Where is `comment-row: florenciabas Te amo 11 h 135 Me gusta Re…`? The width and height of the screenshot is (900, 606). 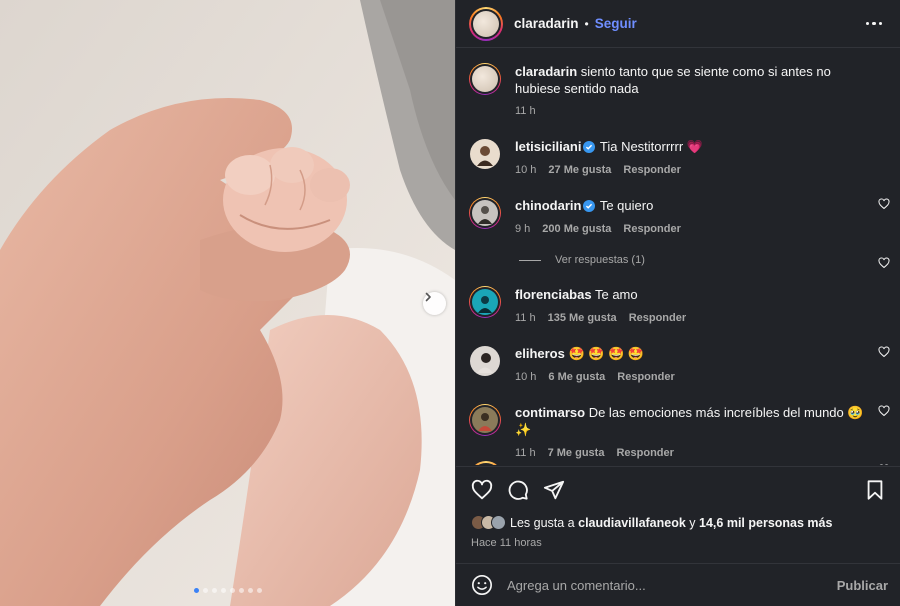
comment-row: florenciabas Te amo 11 h 135 Me gusta Re… is located at coordinates (684, 322).